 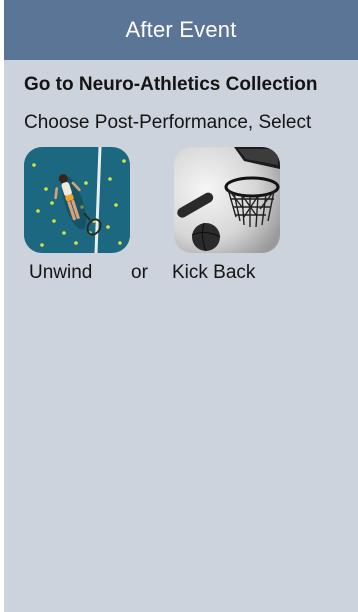 I want to click on basketball-hoop-image, so click(x=227, y=200).